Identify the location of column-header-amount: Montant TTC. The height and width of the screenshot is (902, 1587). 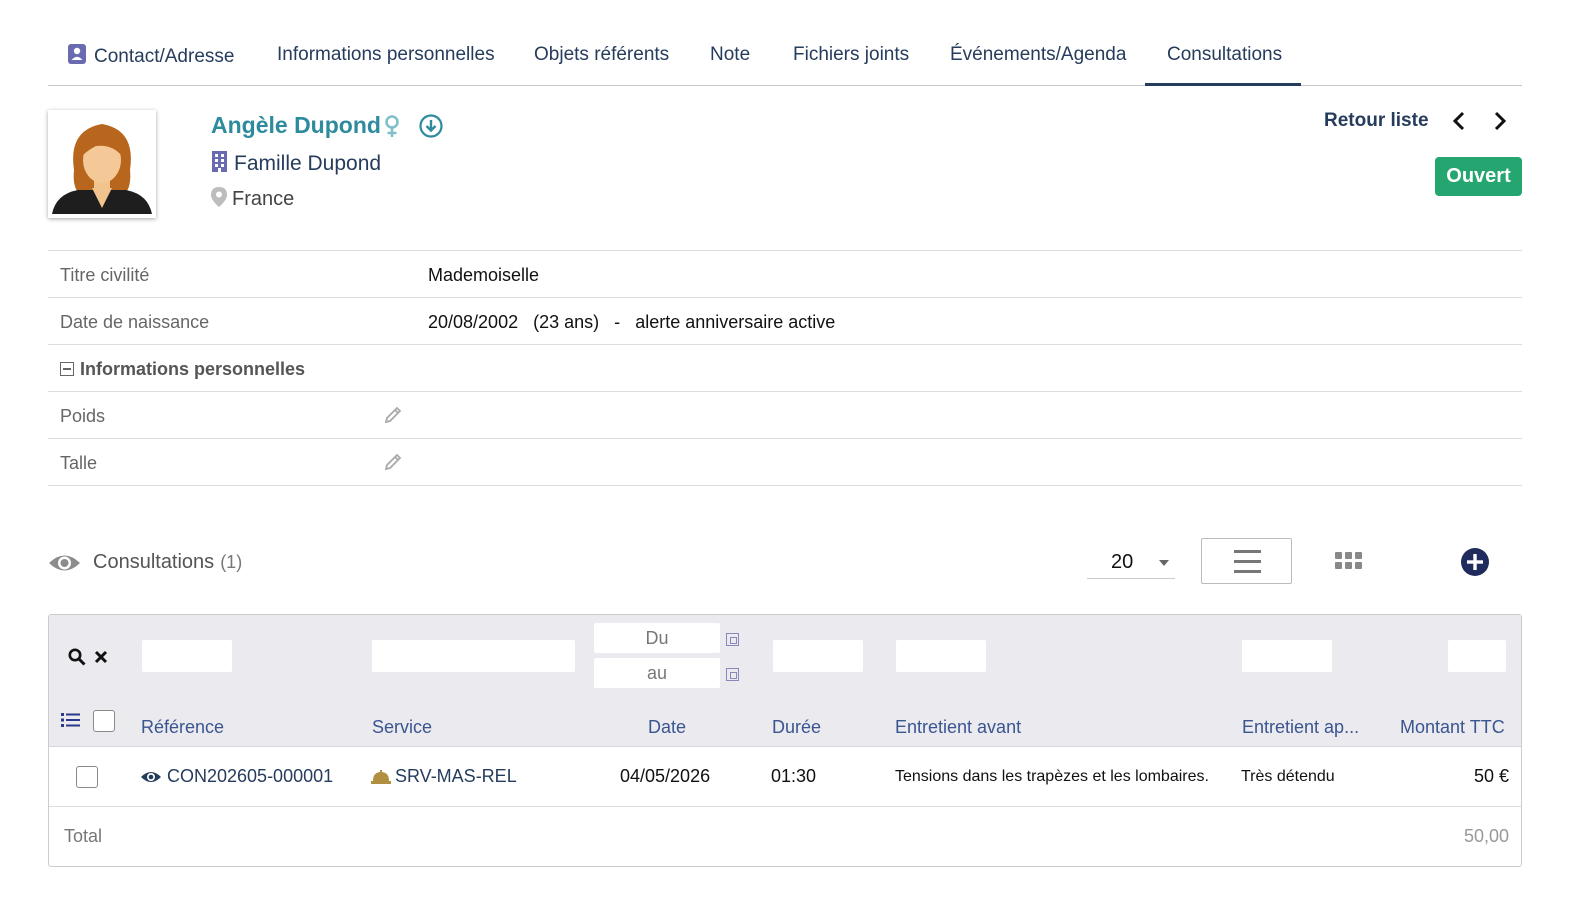
(1452, 727).